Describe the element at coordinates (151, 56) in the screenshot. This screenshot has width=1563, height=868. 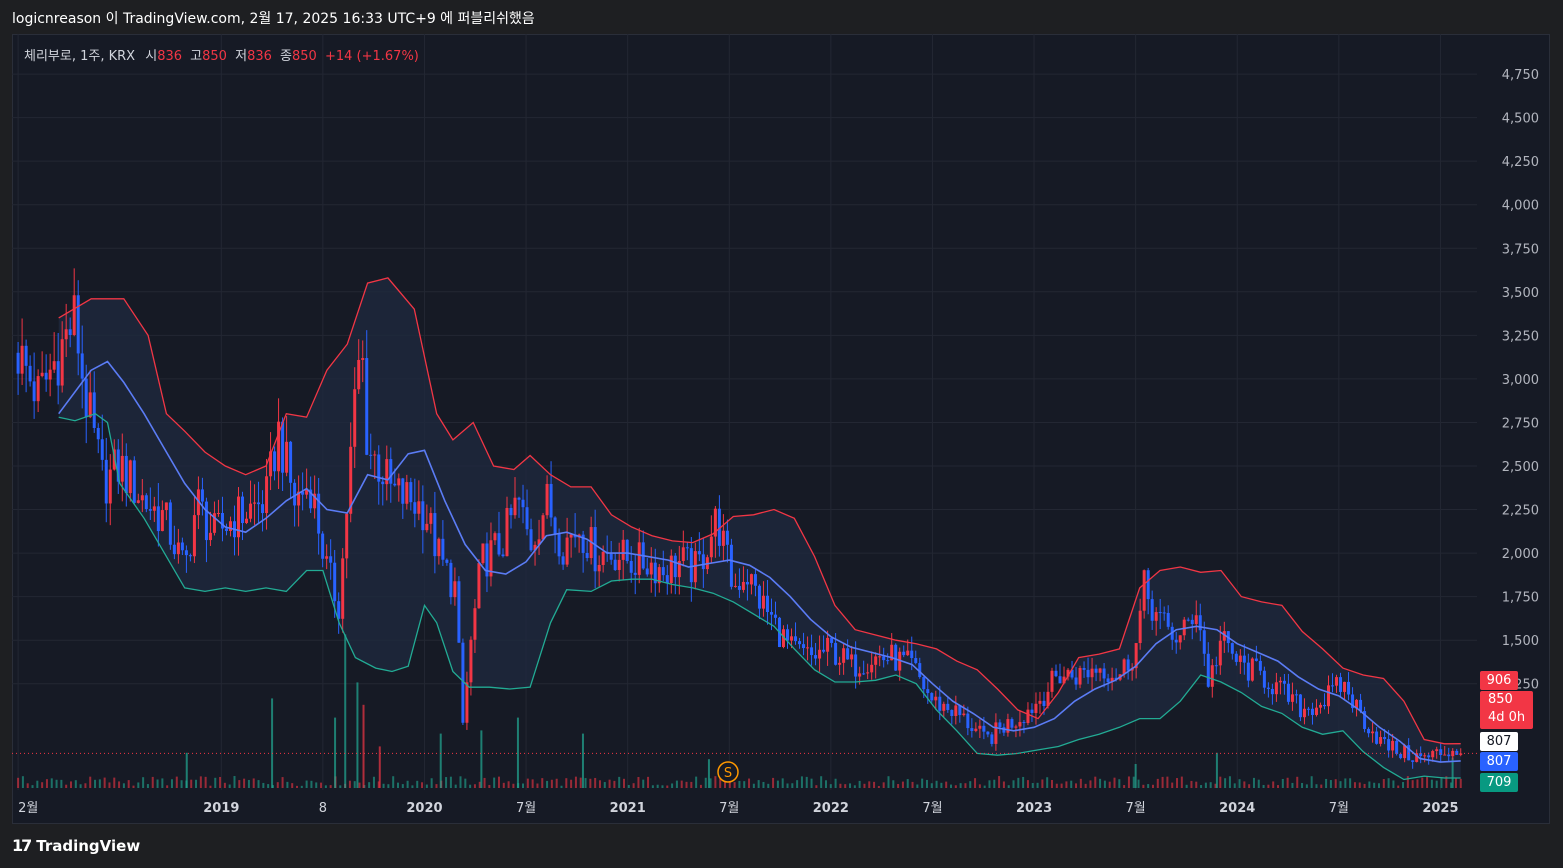
I see `open-label: 시` at that location.